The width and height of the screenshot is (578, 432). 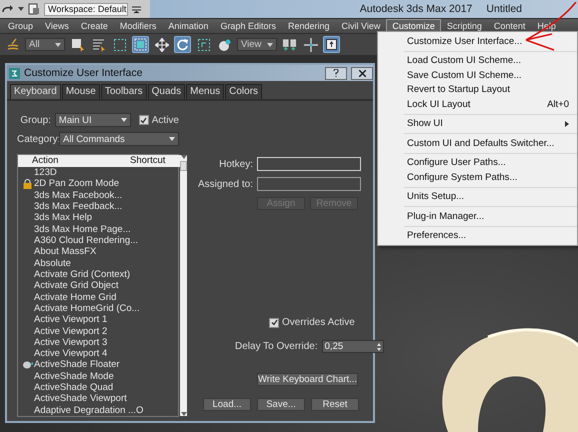 I want to click on menu-item: Animation, so click(x=188, y=26).